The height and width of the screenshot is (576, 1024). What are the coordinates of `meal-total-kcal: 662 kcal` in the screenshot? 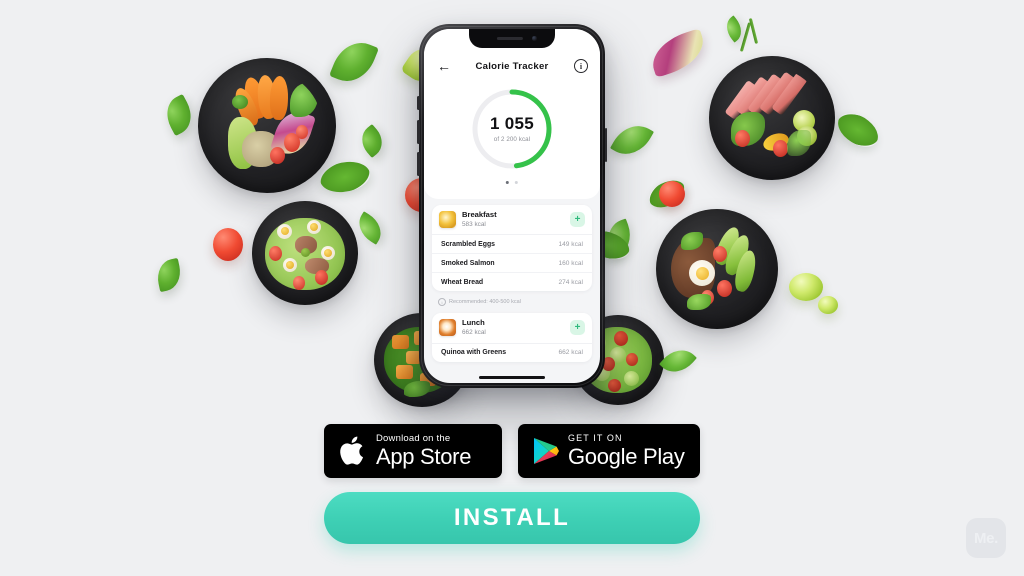 It's located at (474, 333).